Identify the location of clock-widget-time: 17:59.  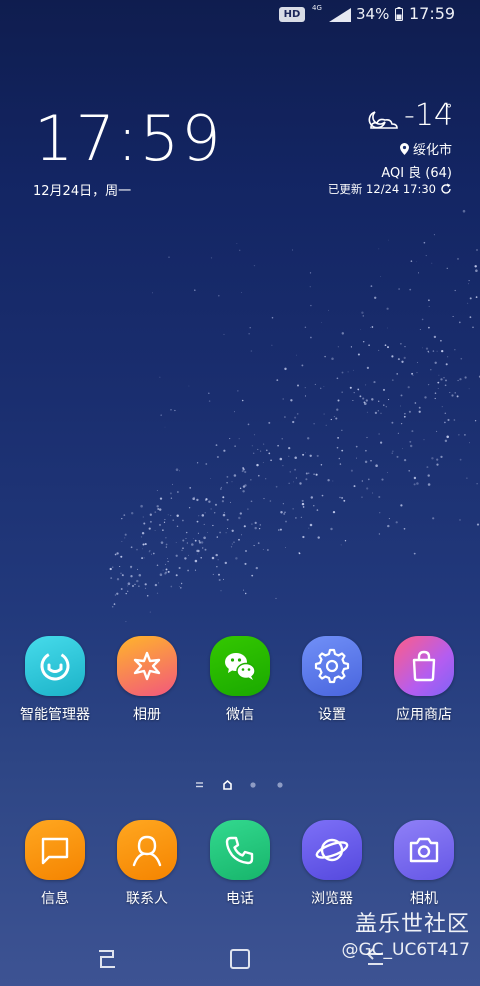
(128, 139).